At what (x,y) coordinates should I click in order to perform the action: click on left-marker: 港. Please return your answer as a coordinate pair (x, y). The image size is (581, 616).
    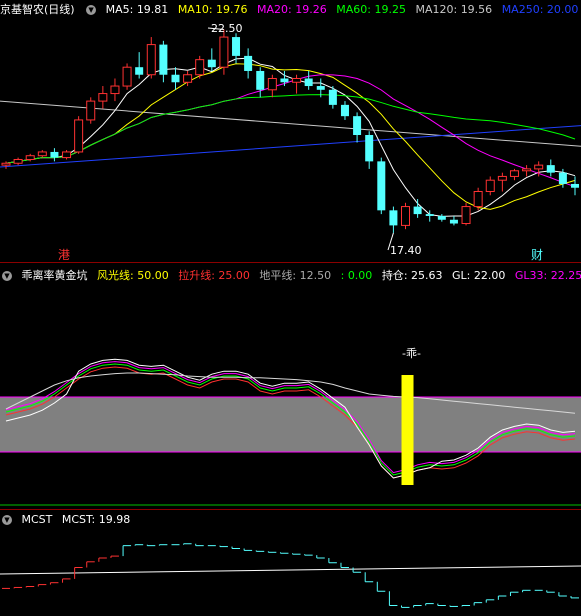
    Looking at the image, I should click on (64, 254).